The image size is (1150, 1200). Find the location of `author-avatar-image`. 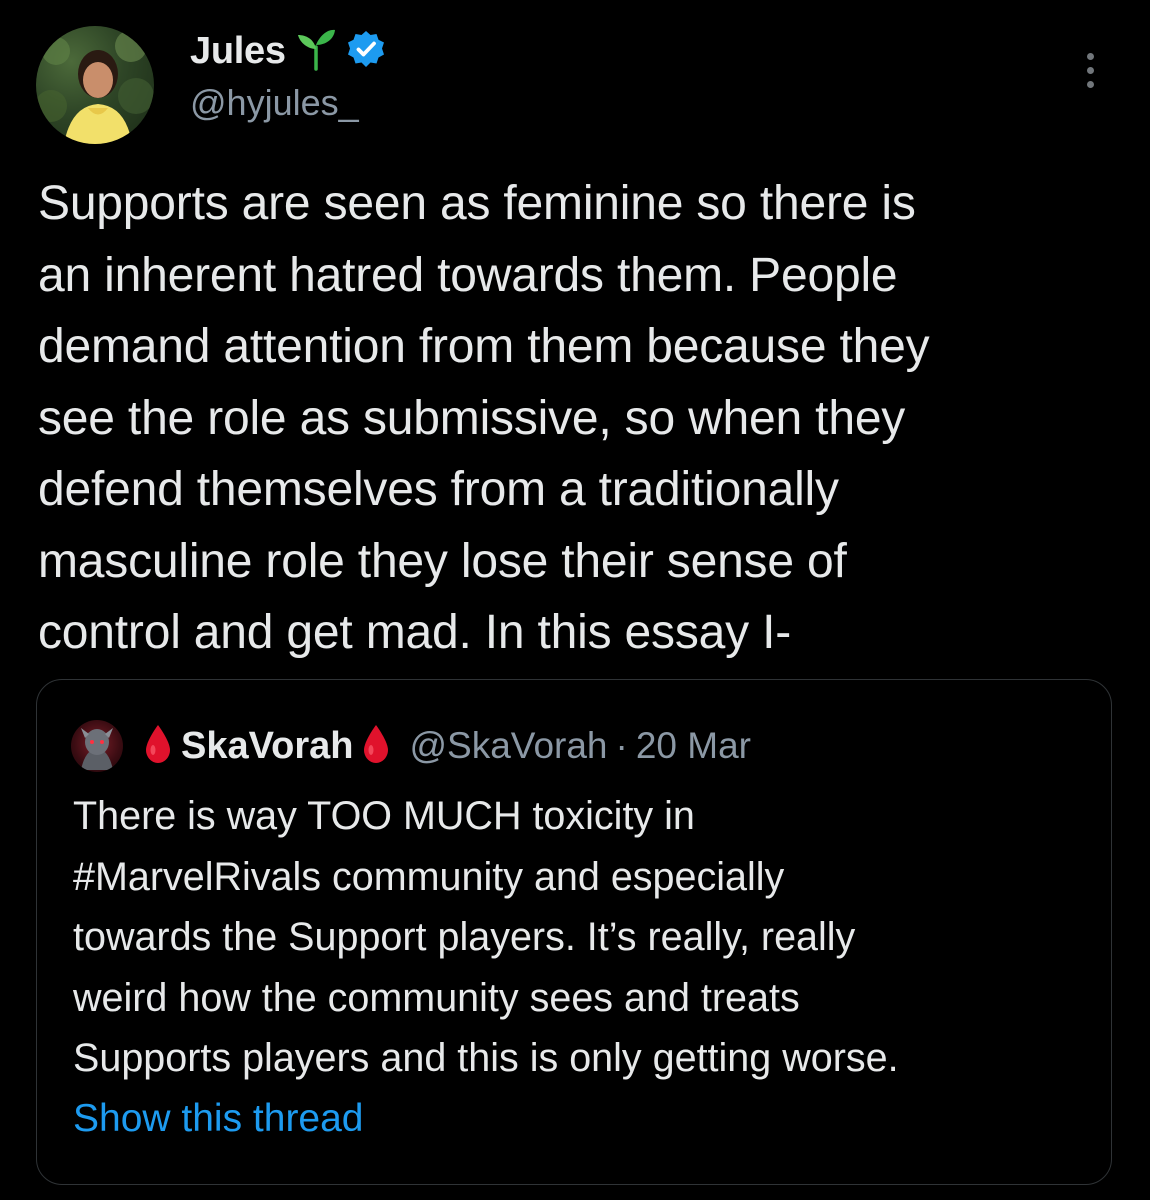

author-avatar-image is located at coordinates (95, 87).